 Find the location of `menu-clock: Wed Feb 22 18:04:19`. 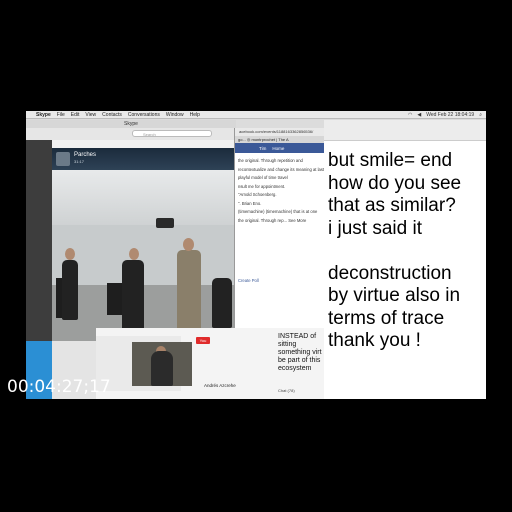

menu-clock: Wed Feb 22 18:04:19 is located at coordinates (450, 115).